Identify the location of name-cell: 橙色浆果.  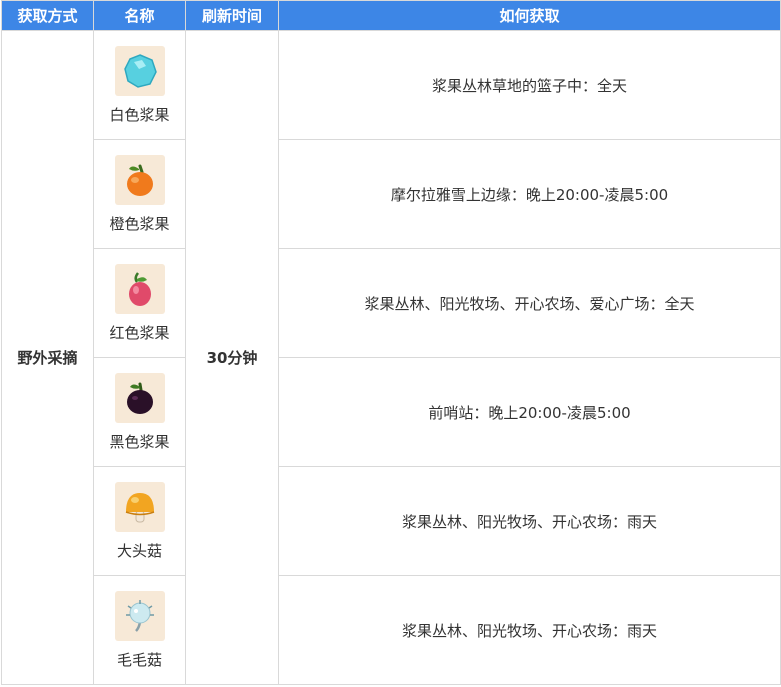
(139, 194).